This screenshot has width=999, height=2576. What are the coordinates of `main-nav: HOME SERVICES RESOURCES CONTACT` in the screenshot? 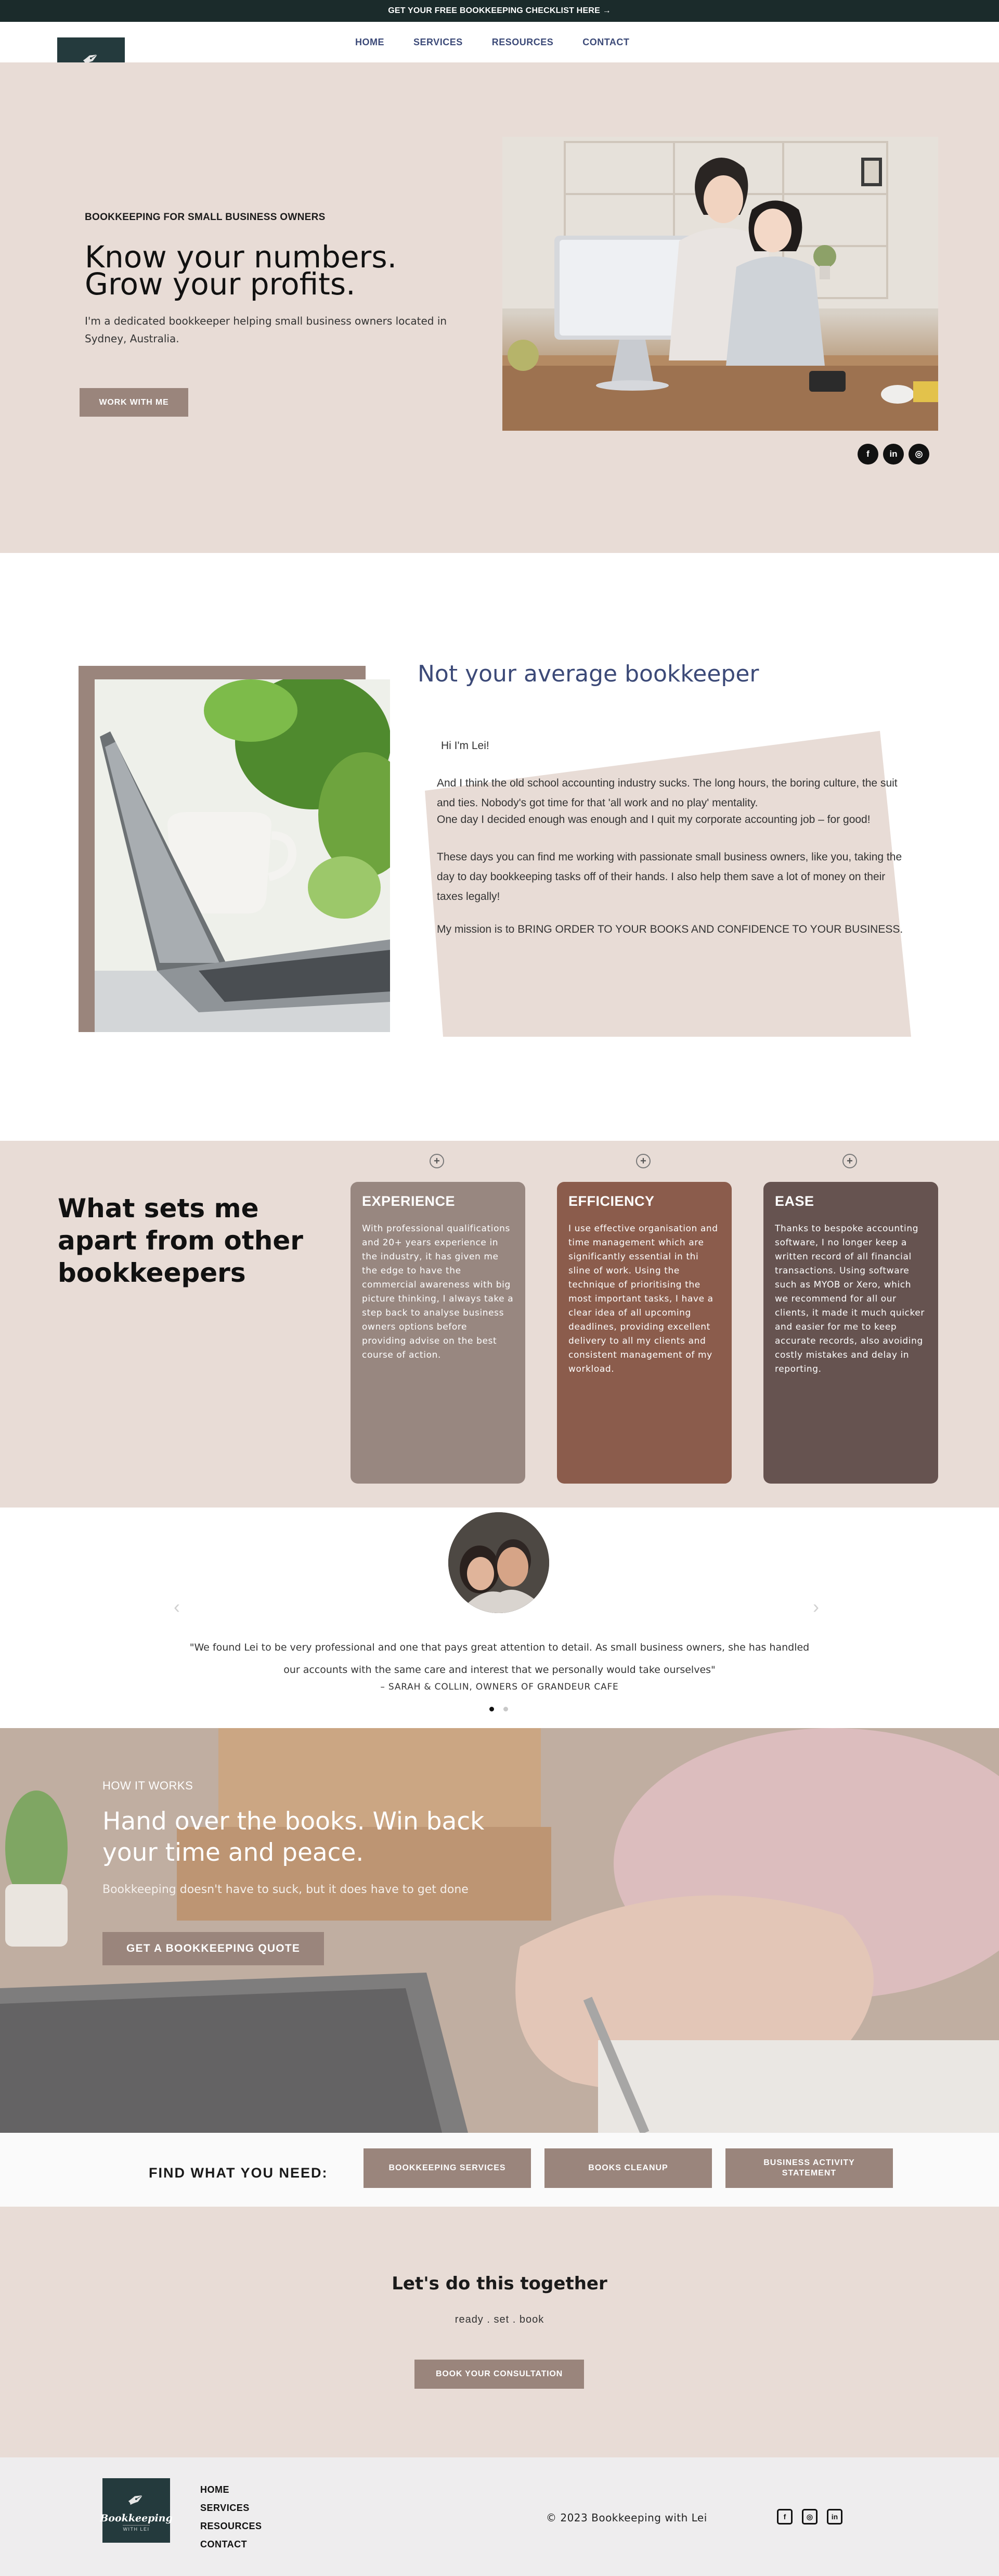 It's located at (506, 42).